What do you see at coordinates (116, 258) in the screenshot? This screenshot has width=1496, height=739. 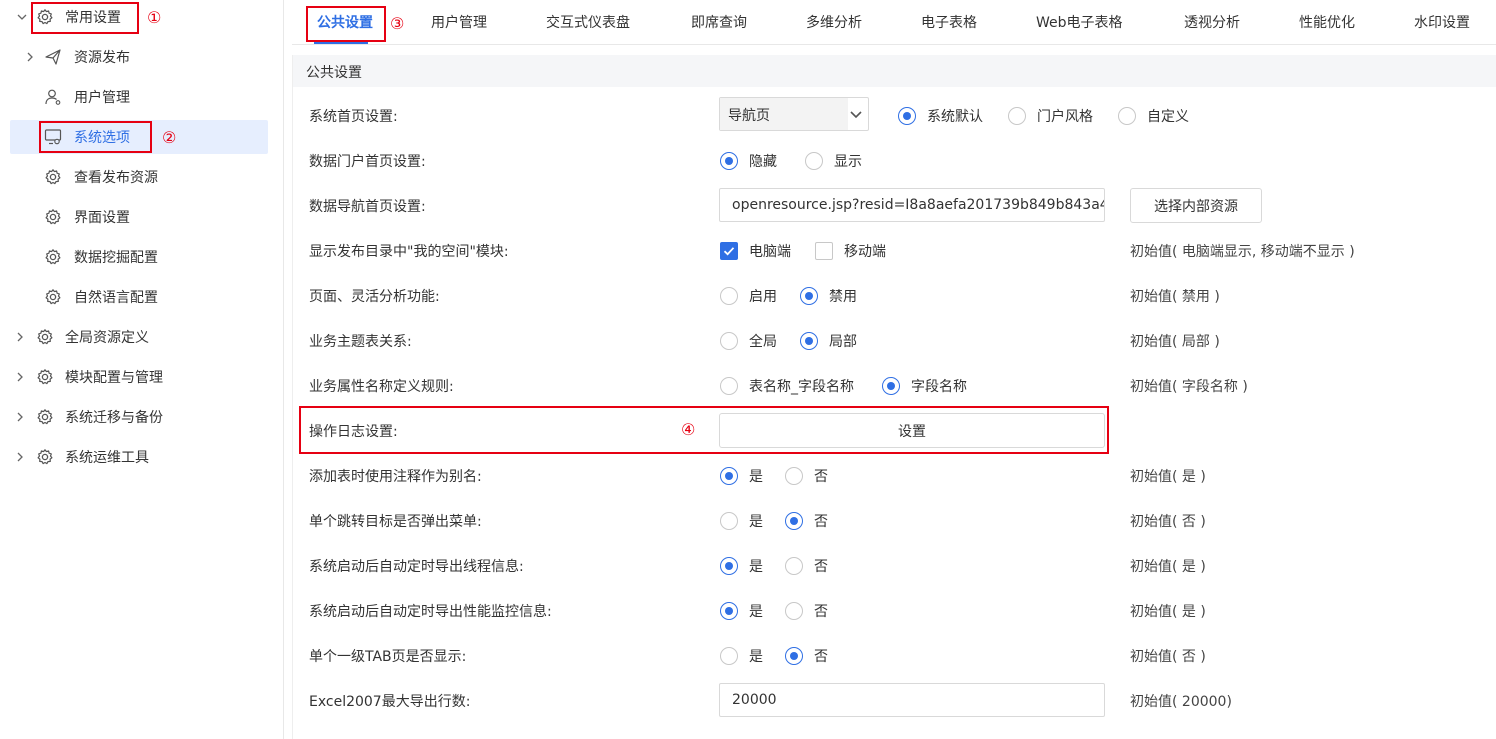 I see `sidebar-item-label: 数据挖掘配置` at bounding box center [116, 258].